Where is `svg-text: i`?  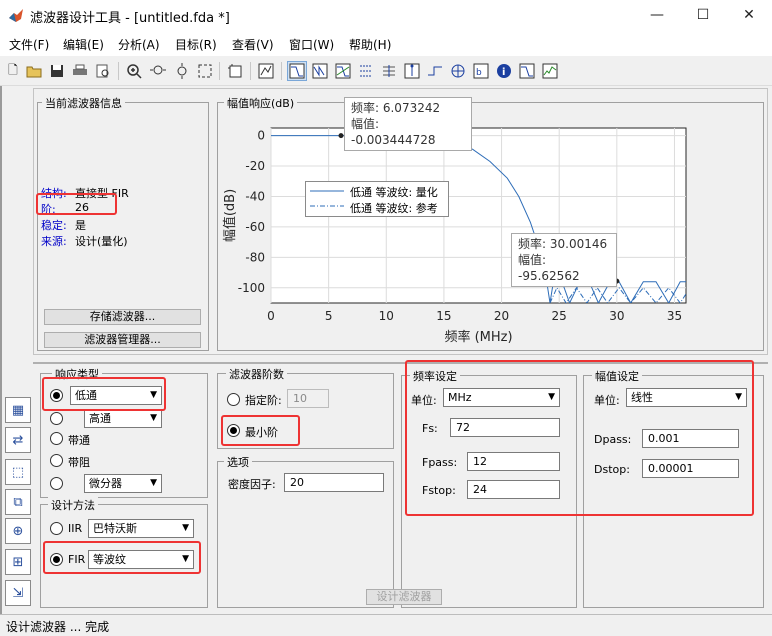 svg-text: i is located at coordinates (503, 72).